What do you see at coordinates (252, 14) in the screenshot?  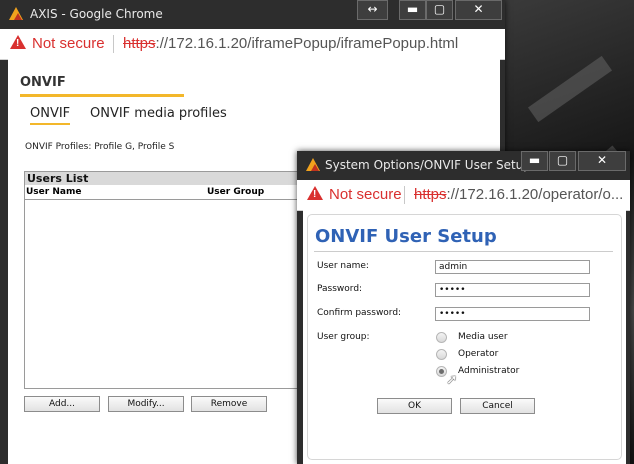 I see `main-titlebar: AXIS - Google Chrome ↔ ▬ ▢ ✕` at bounding box center [252, 14].